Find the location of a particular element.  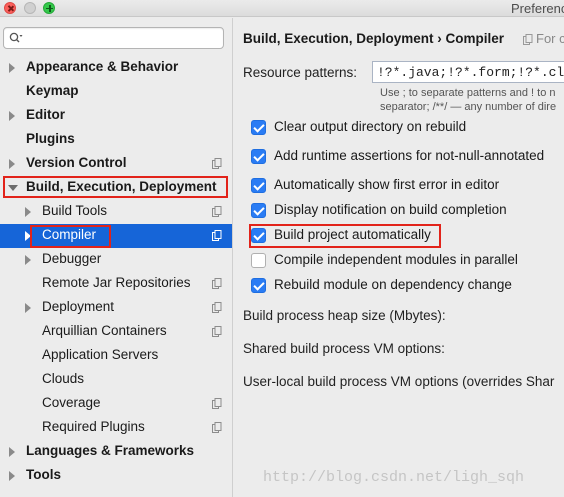

sidebar-item-build-tools: Build Tools is located at coordinates (116, 212).